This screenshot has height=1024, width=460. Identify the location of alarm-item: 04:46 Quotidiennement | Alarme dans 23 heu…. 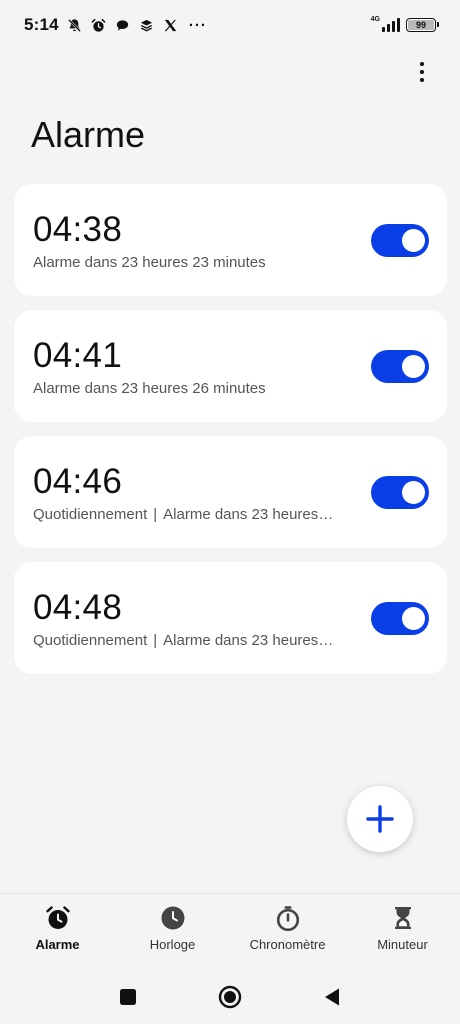
(230, 492).